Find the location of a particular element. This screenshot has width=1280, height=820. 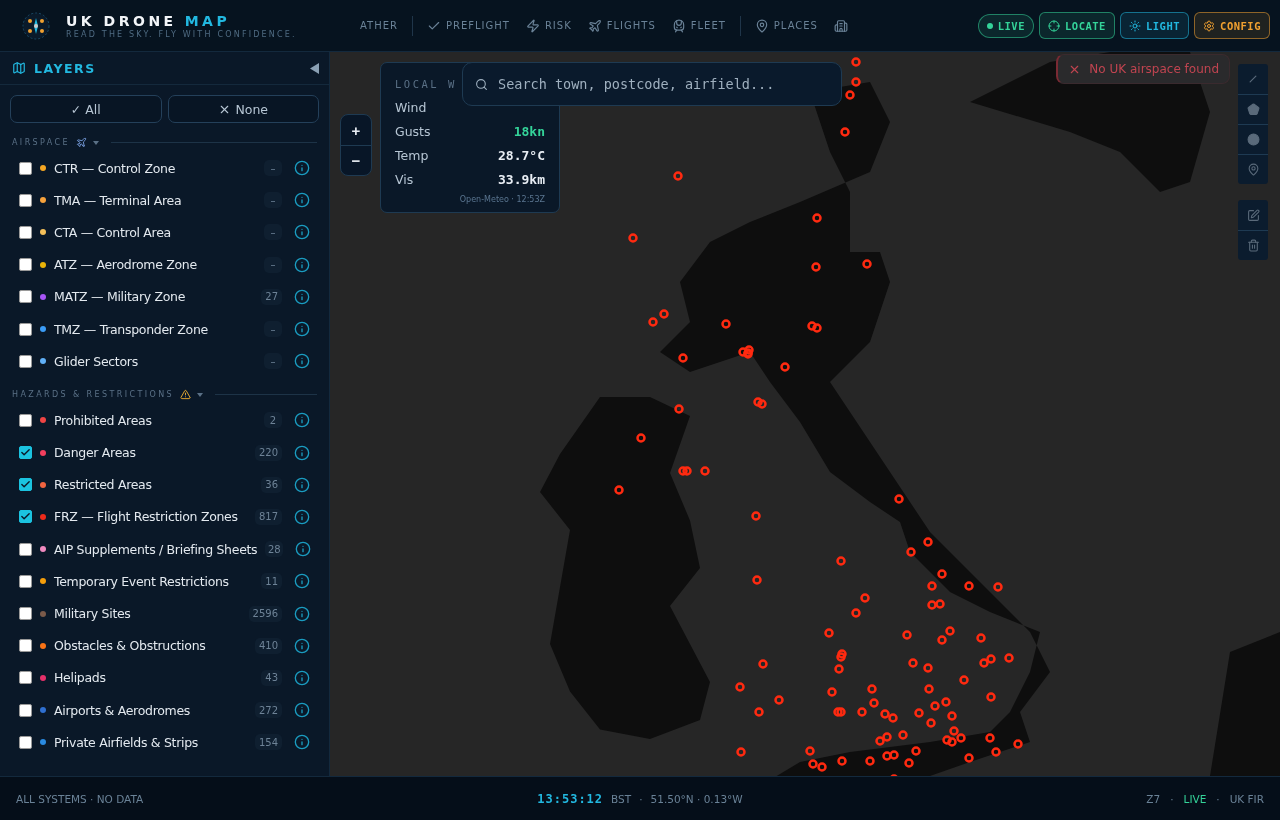

layer-label: Airports & Aerodromes is located at coordinates (123, 710).